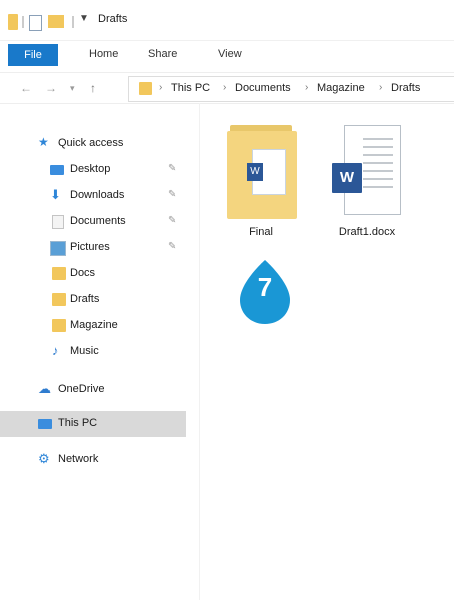  Describe the element at coordinates (261, 232) in the screenshot. I see `file-name: Final` at that location.